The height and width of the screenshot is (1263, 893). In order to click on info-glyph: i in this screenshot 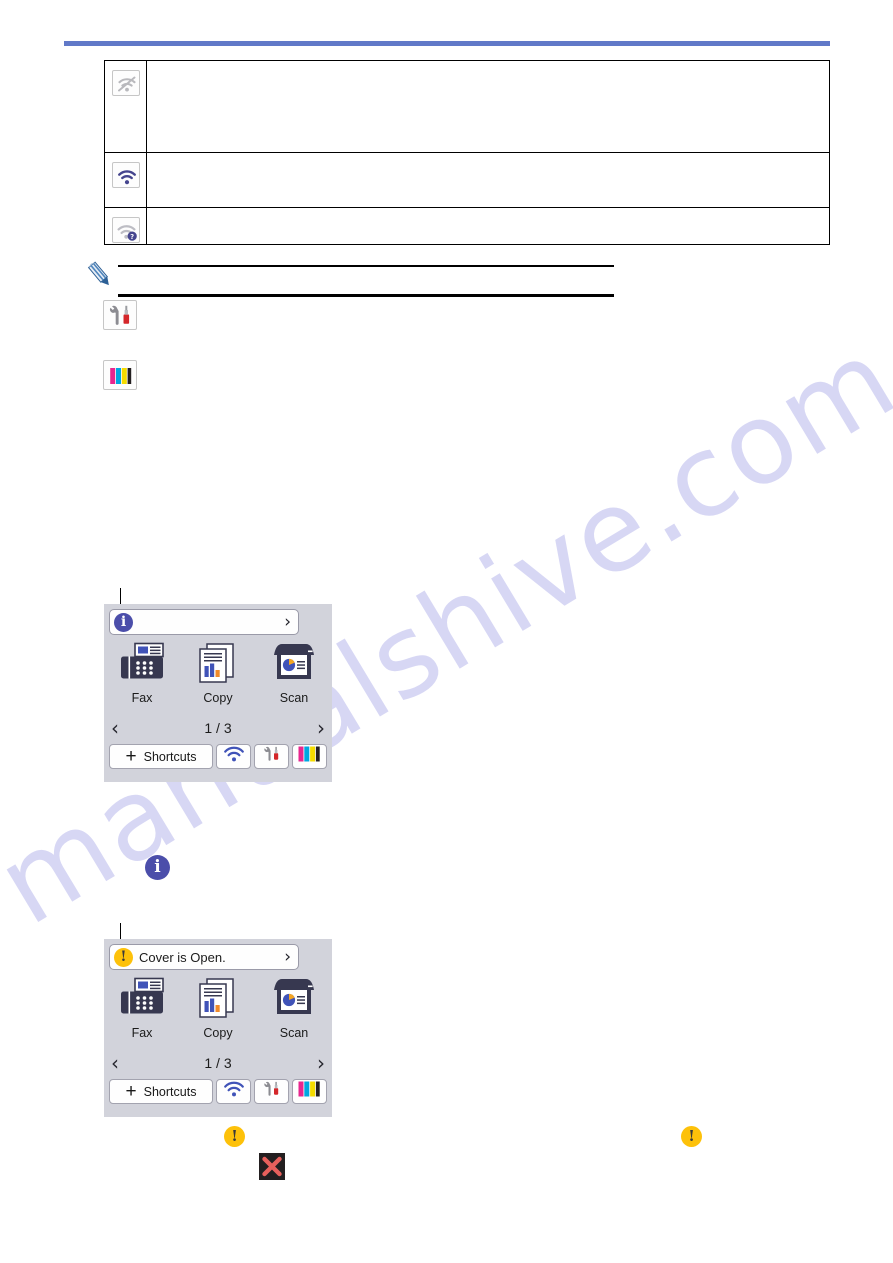, I will do `click(157, 867)`.